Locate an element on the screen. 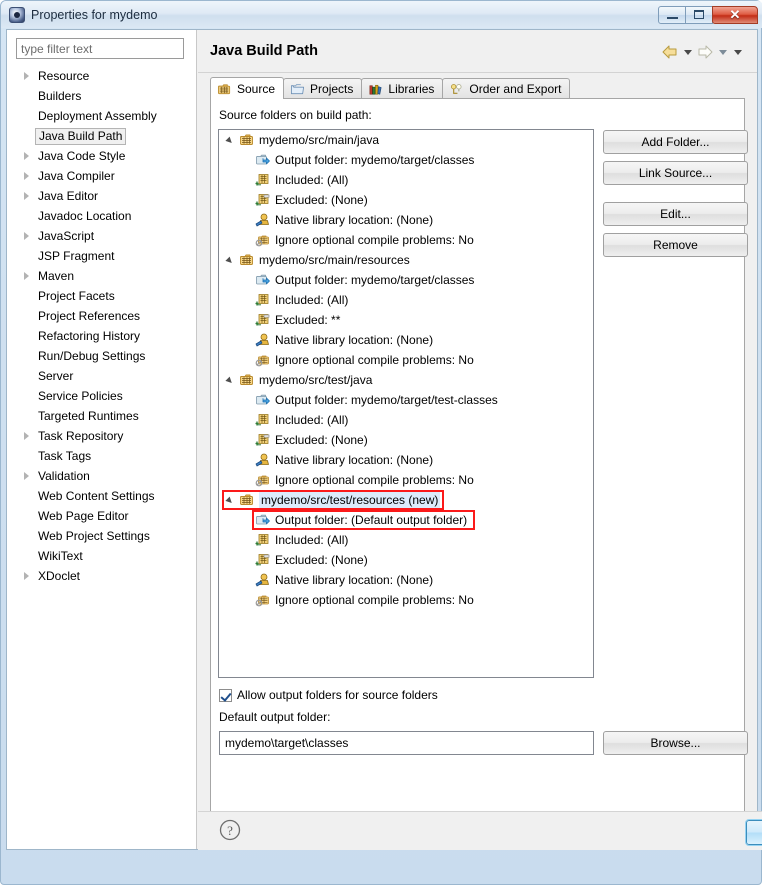 This screenshot has width=762, height=885. help-icon: ? is located at coordinates (230, 830).